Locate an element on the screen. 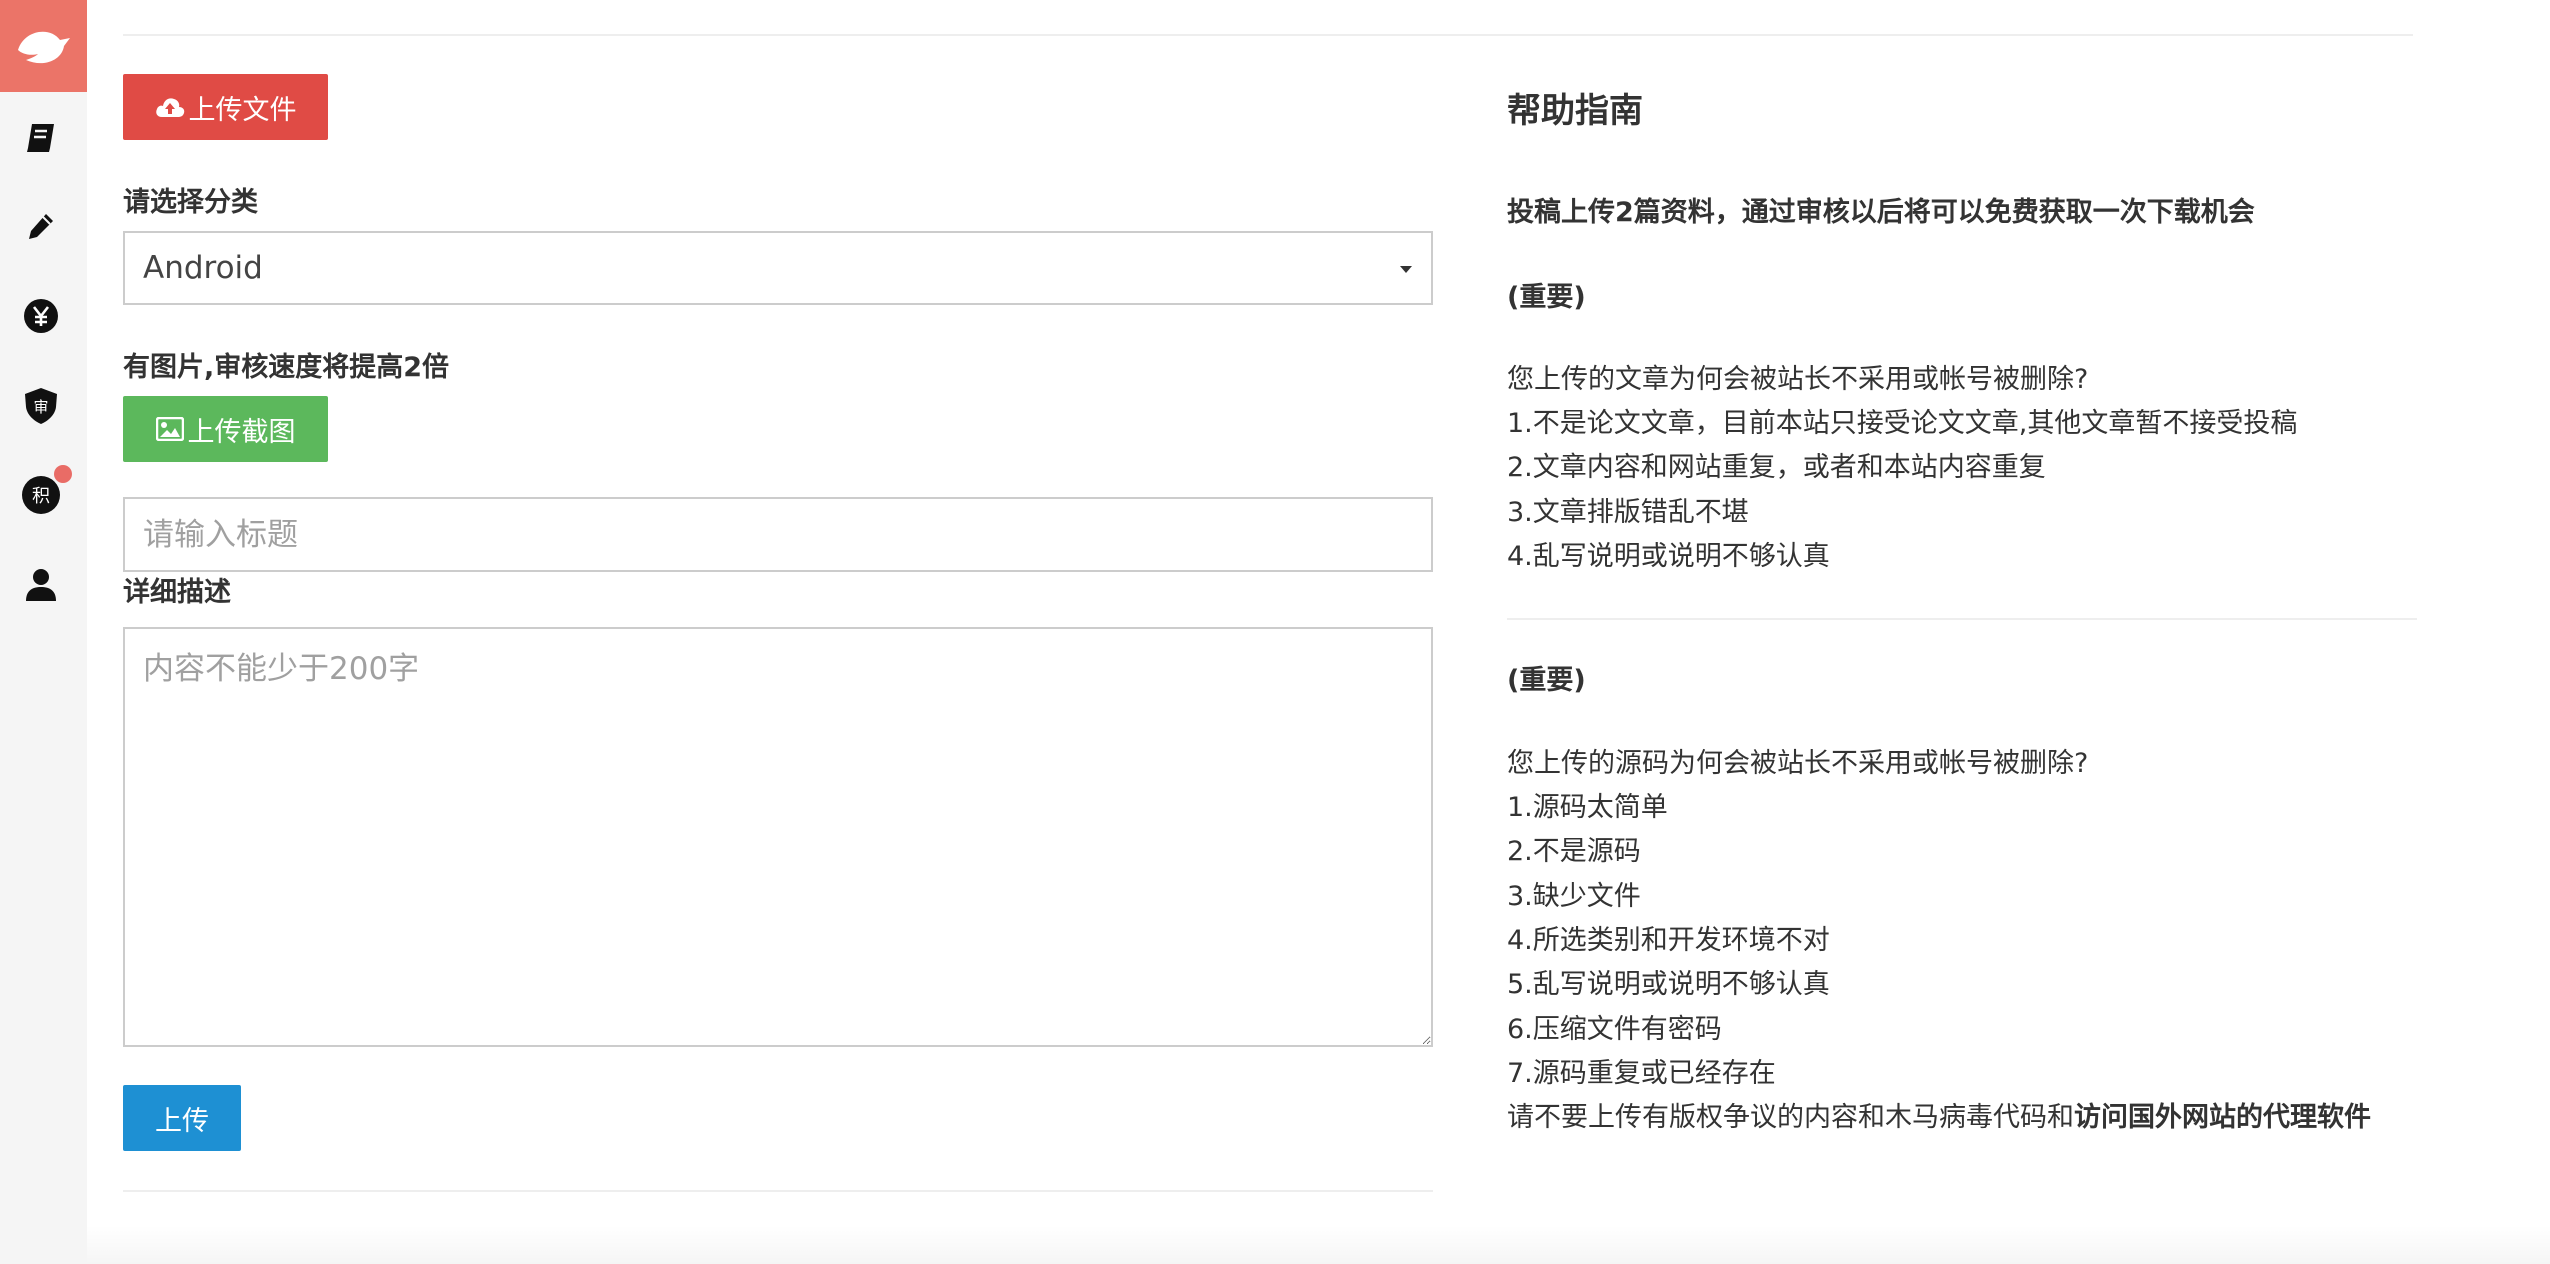 The height and width of the screenshot is (1264, 2550). upload-file-label: 上传文件 is located at coordinates (242, 110).